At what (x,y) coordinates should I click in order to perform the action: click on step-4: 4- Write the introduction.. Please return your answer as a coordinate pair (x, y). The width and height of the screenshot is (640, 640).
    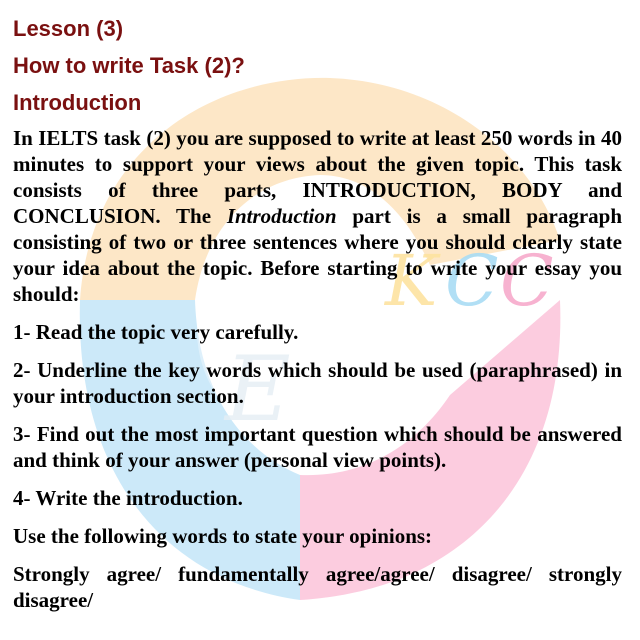
    Looking at the image, I should click on (128, 498).